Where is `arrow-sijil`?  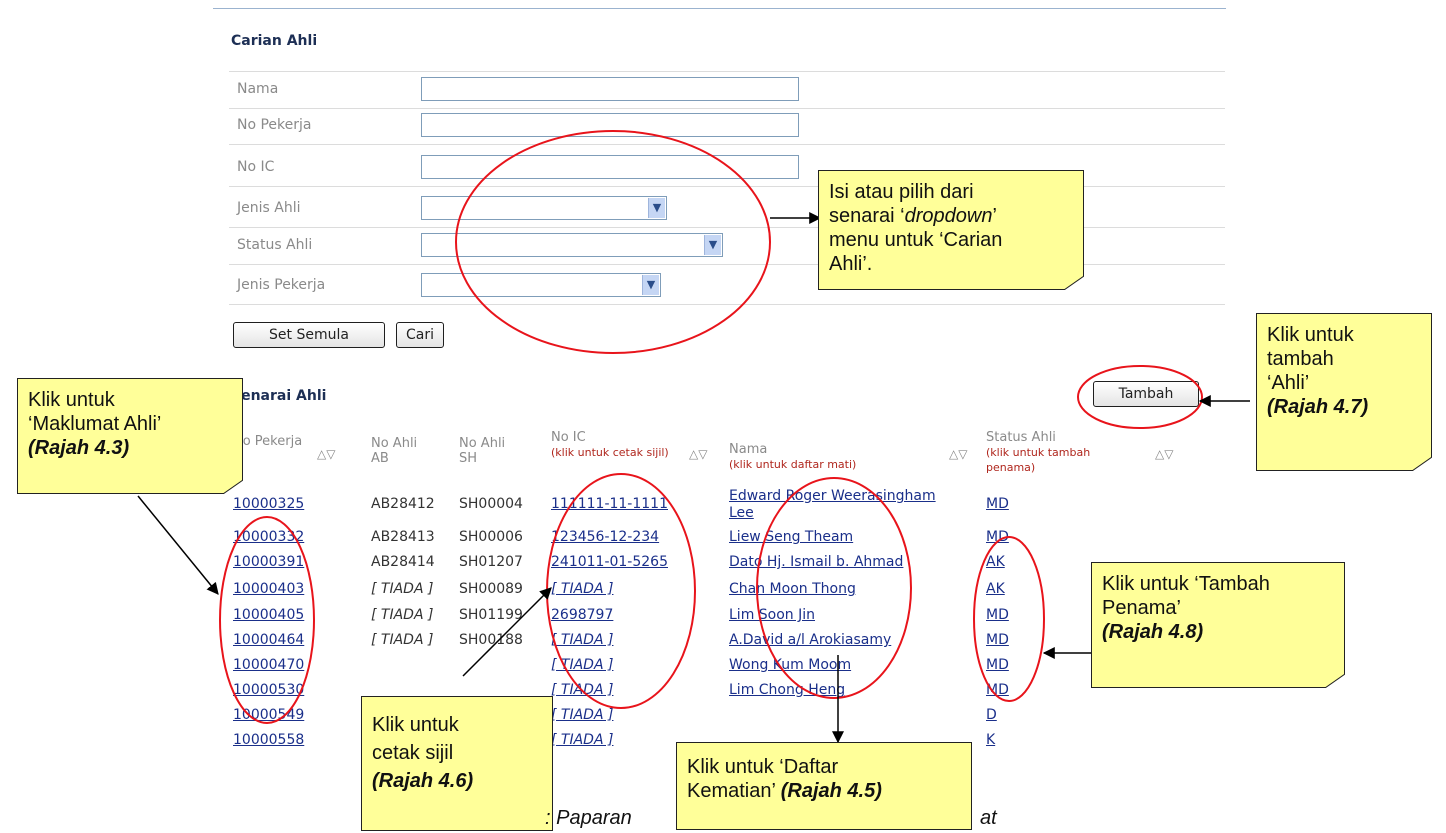 arrow-sijil is located at coordinates (507, 632).